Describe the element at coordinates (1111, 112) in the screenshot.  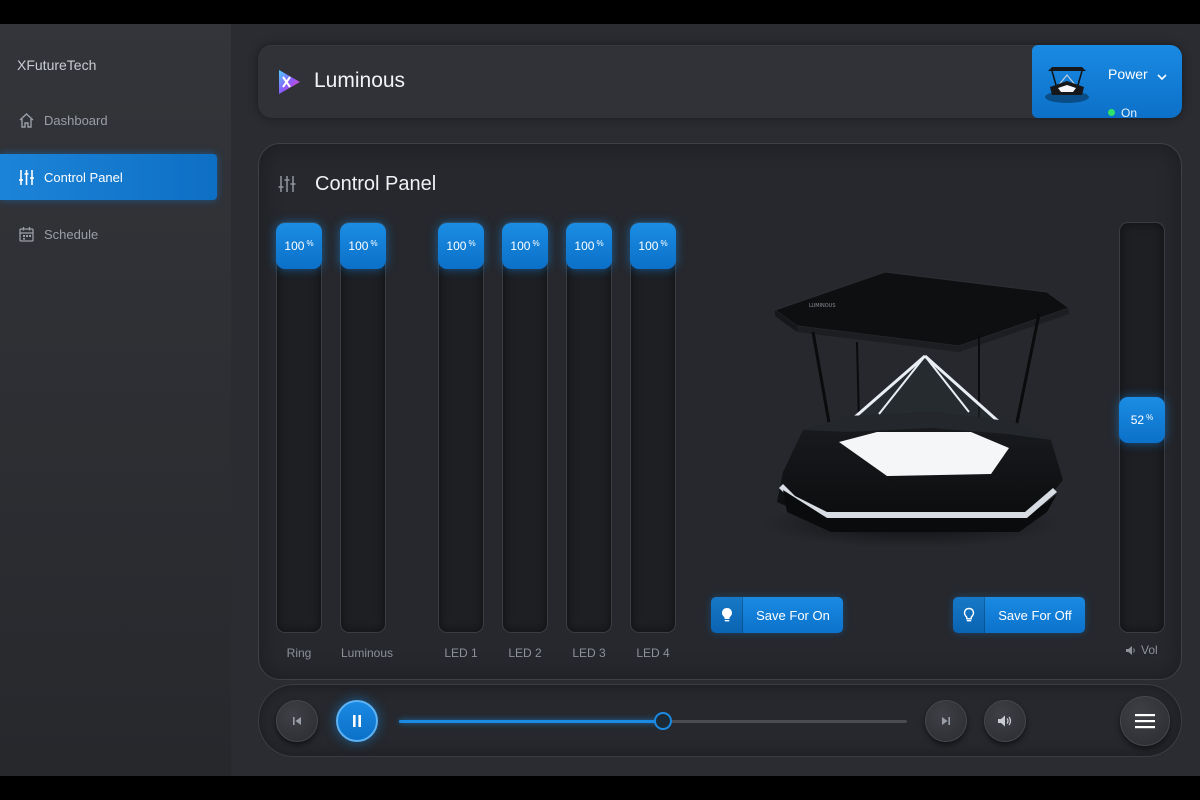
I see `power-status-dot` at that location.